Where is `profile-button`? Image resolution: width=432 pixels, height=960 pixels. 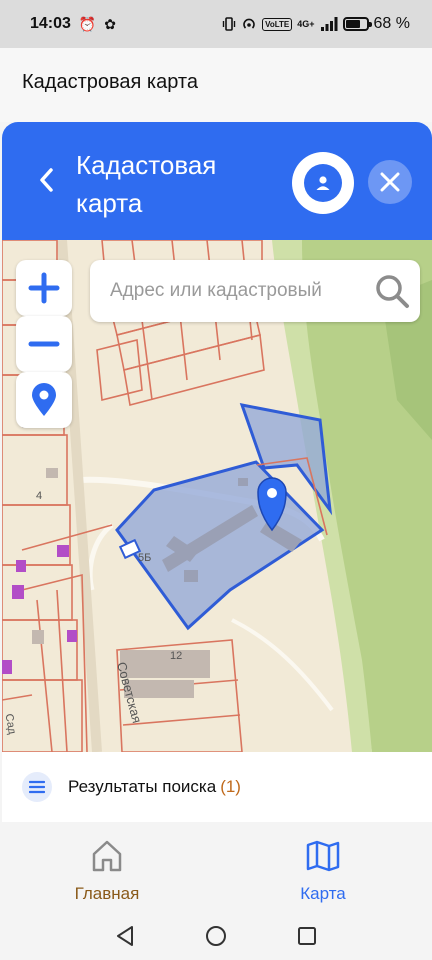
profile-button is located at coordinates (323, 183).